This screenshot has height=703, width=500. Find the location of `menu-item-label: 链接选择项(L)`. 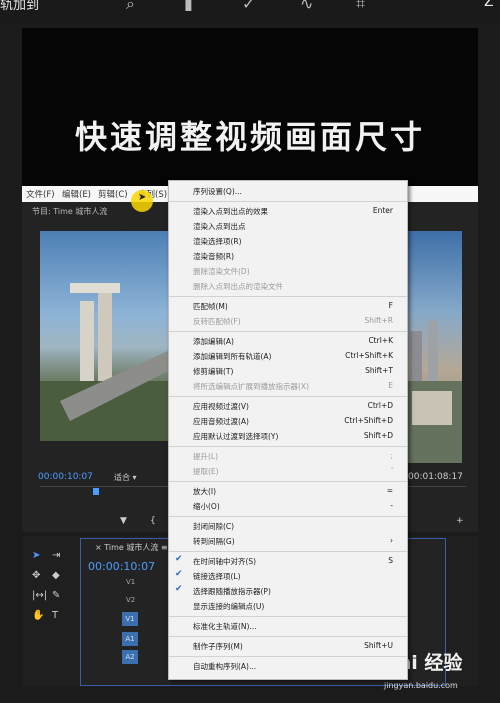

menu-item-label: 链接选择项(L) is located at coordinates (217, 576).